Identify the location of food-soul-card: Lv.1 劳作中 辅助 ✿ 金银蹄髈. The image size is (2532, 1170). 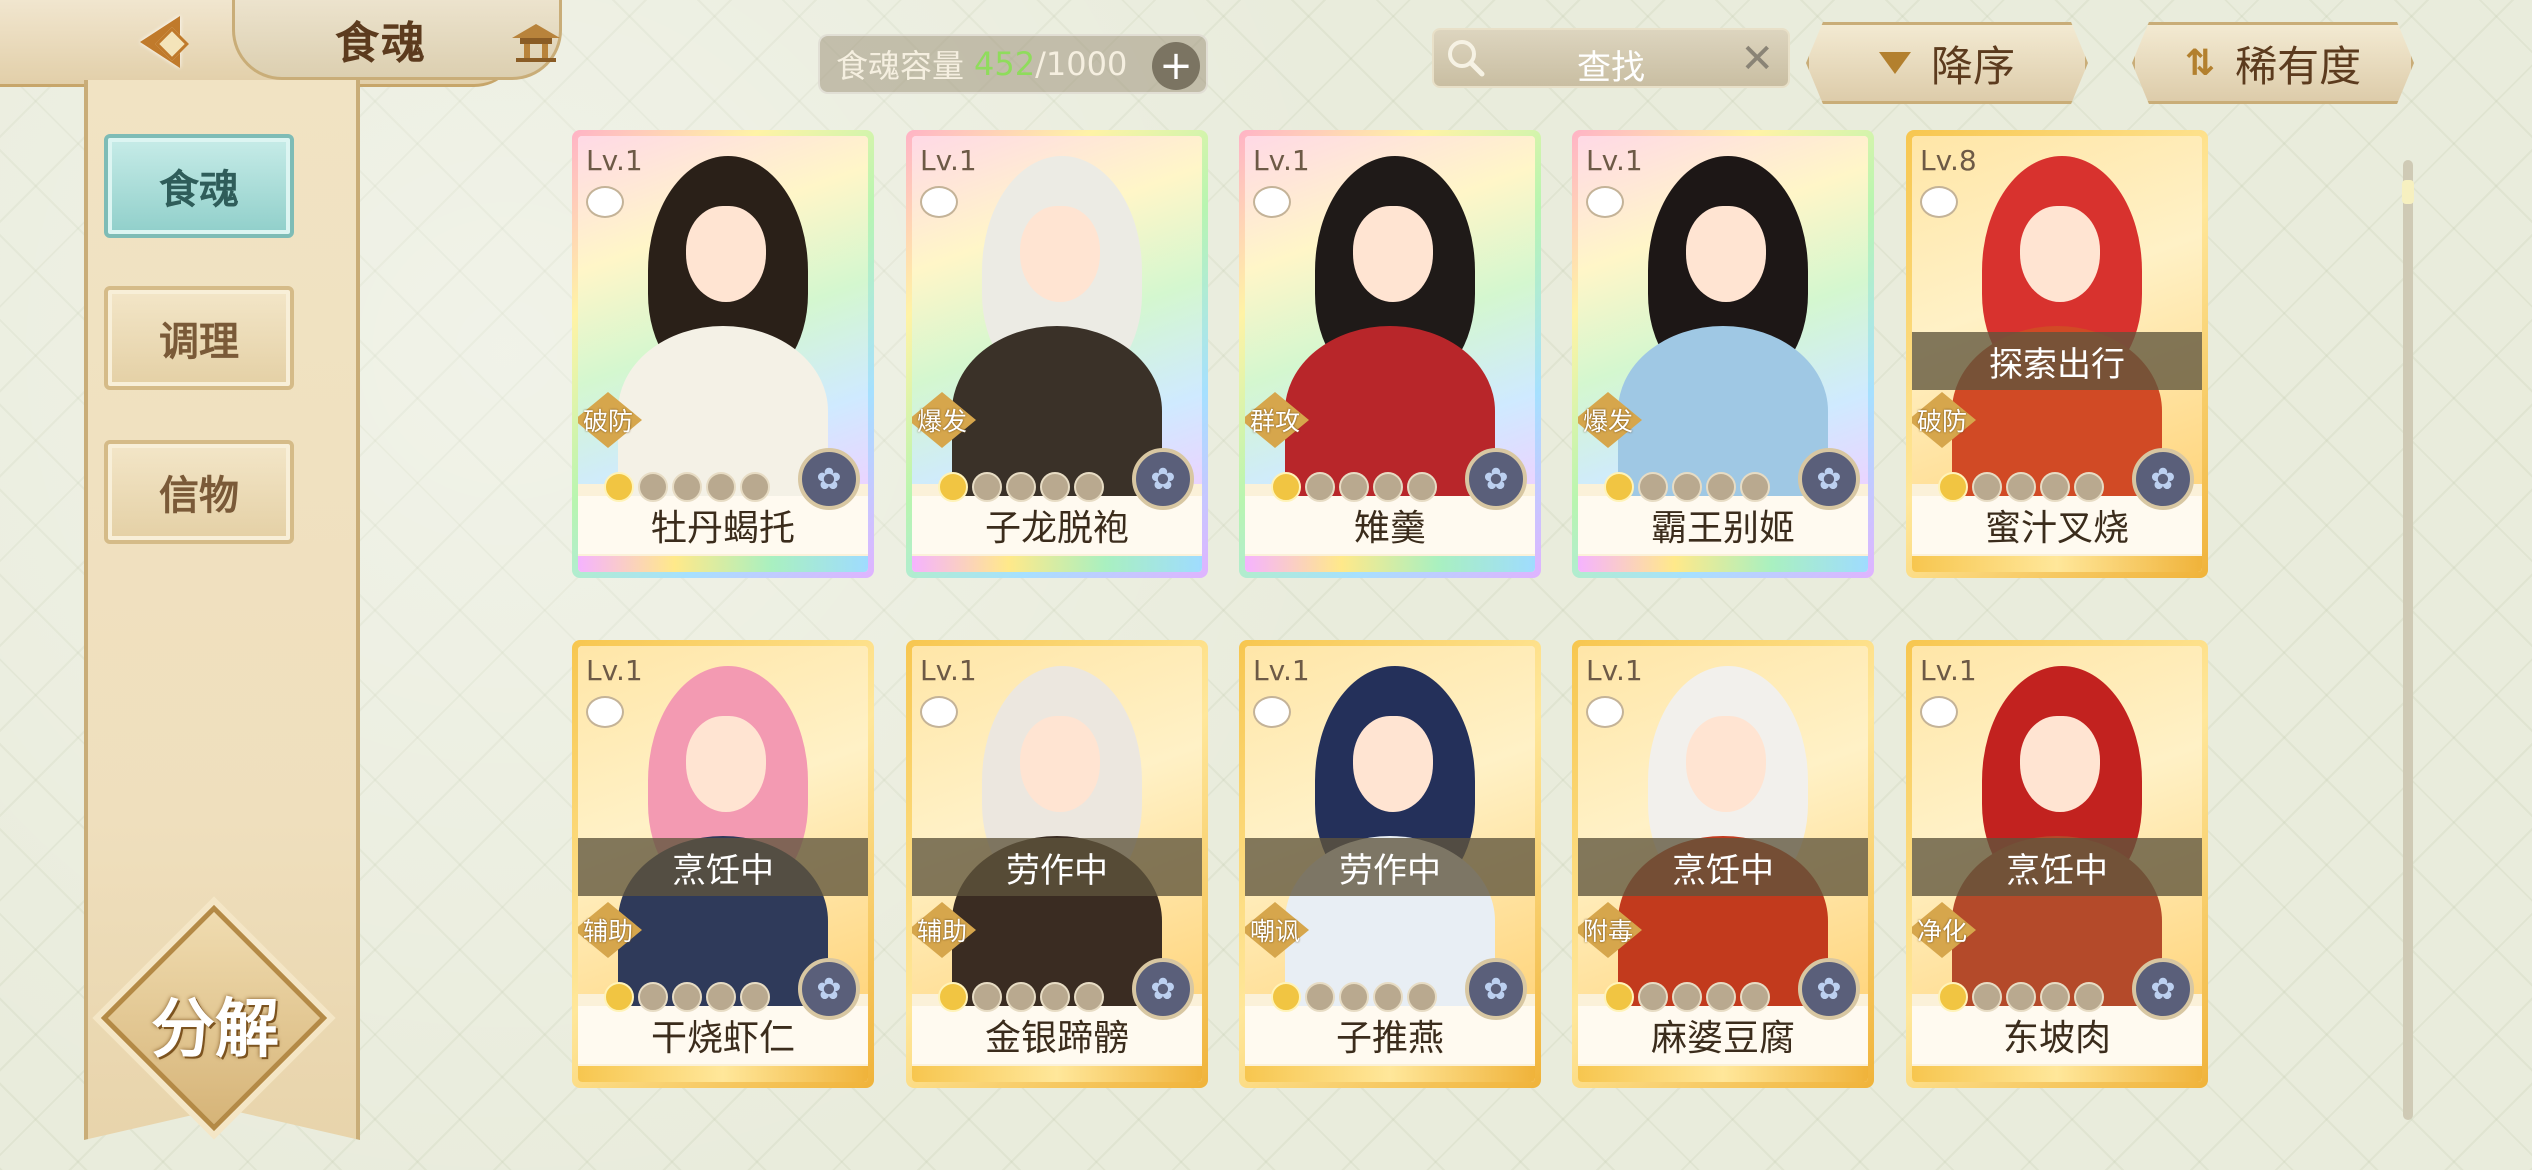
(1057, 864).